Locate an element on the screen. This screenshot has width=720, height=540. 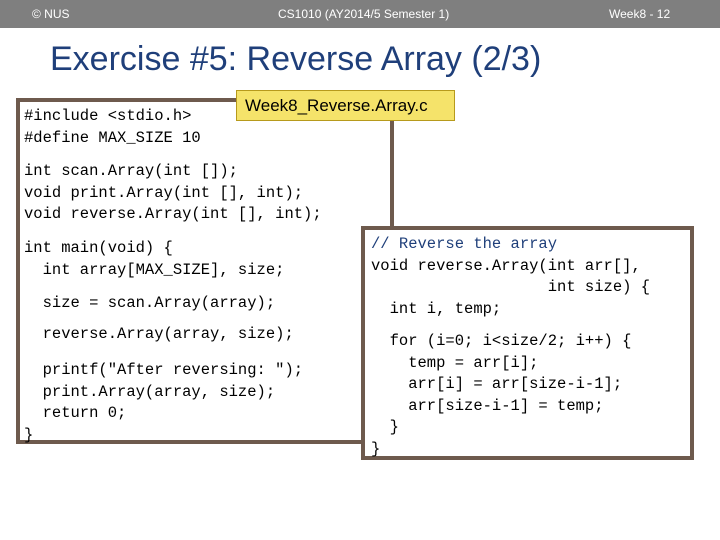
code-line: #define MAX_SIZE 10 is located at coordinates (112, 137).